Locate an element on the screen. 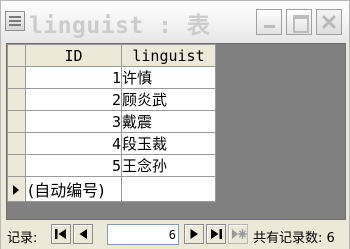 This screenshot has height=249, width=350. last-record-icon is located at coordinates (216, 234).